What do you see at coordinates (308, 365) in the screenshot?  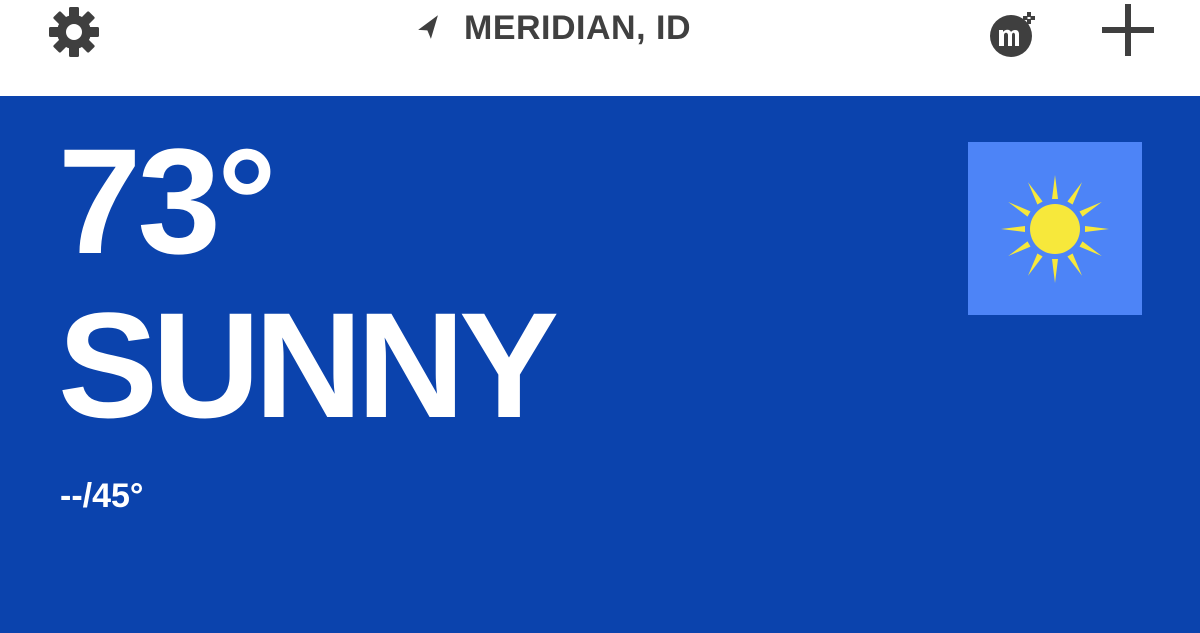 I see `current-condition: SUNNY` at bounding box center [308, 365].